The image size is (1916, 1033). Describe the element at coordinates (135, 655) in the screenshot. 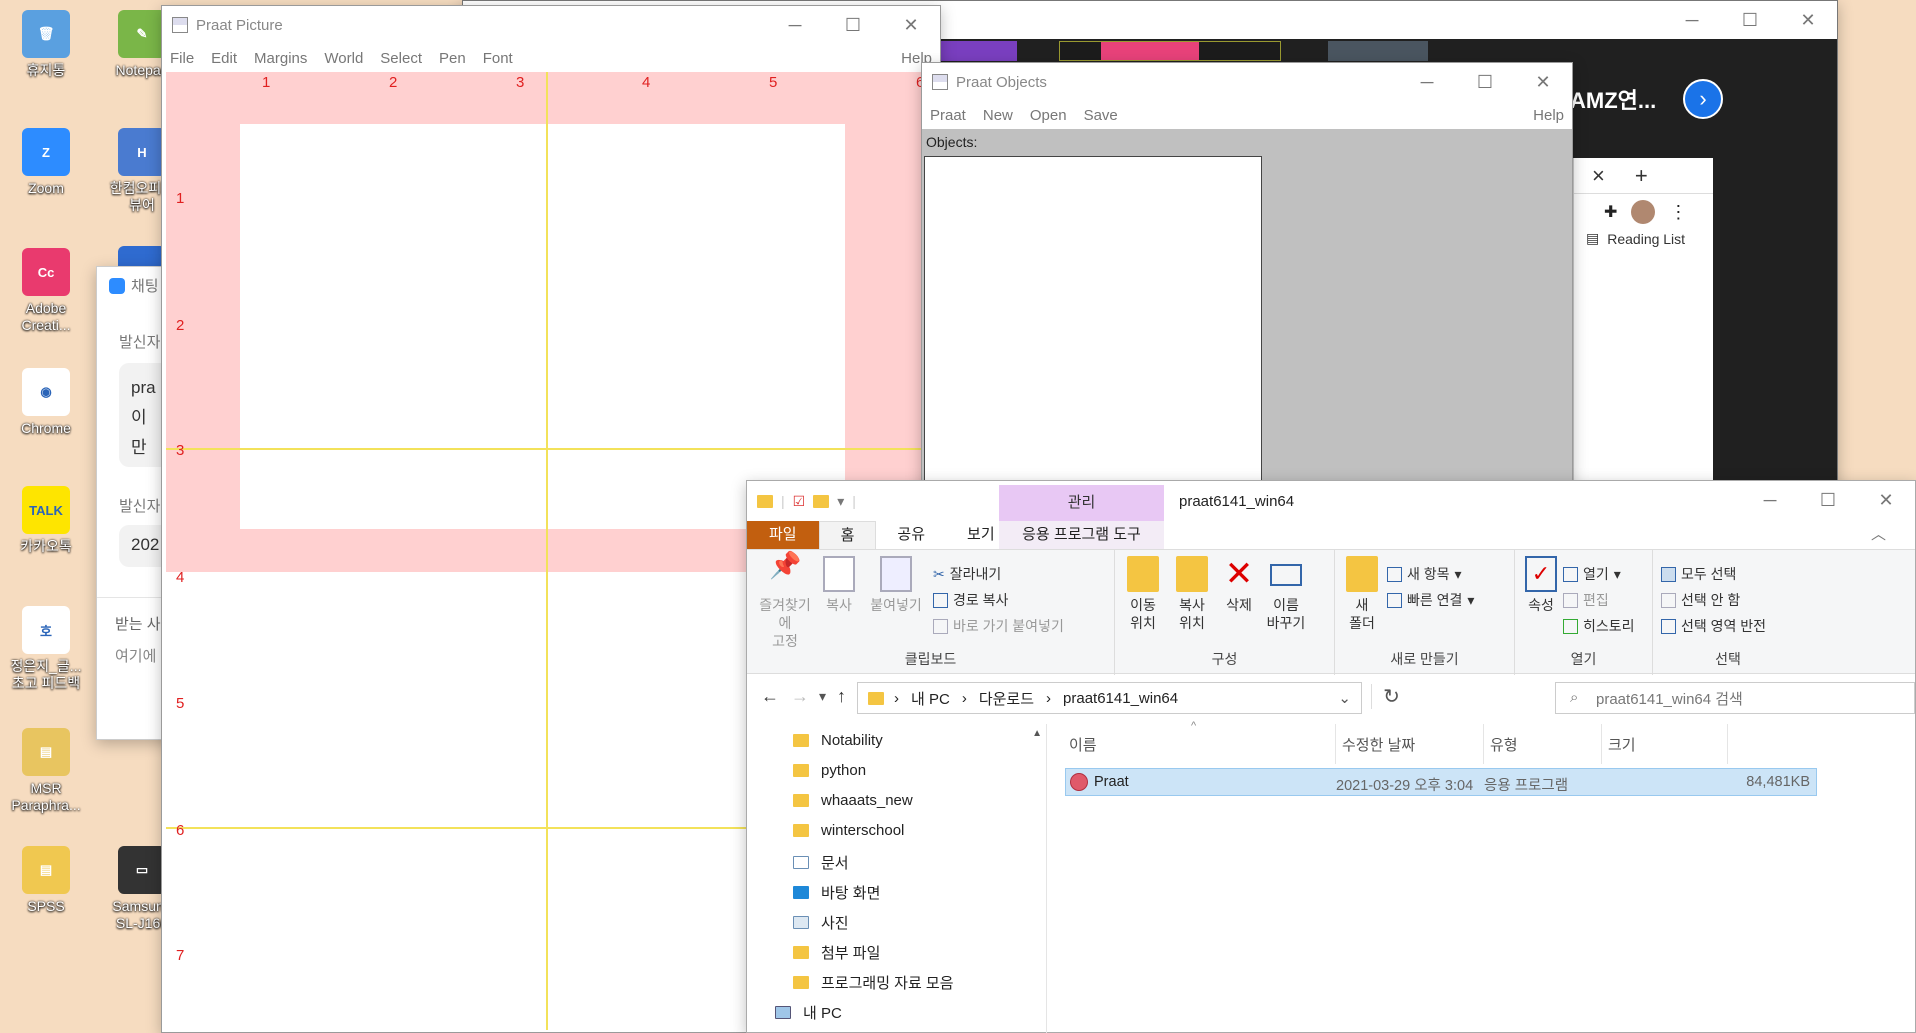

I see `chat-input: 여기에` at that location.